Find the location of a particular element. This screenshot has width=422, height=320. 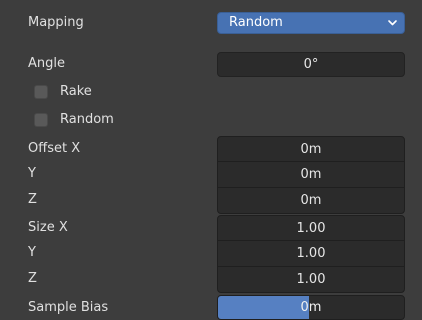

rake-label: Rake is located at coordinates (76, 91).